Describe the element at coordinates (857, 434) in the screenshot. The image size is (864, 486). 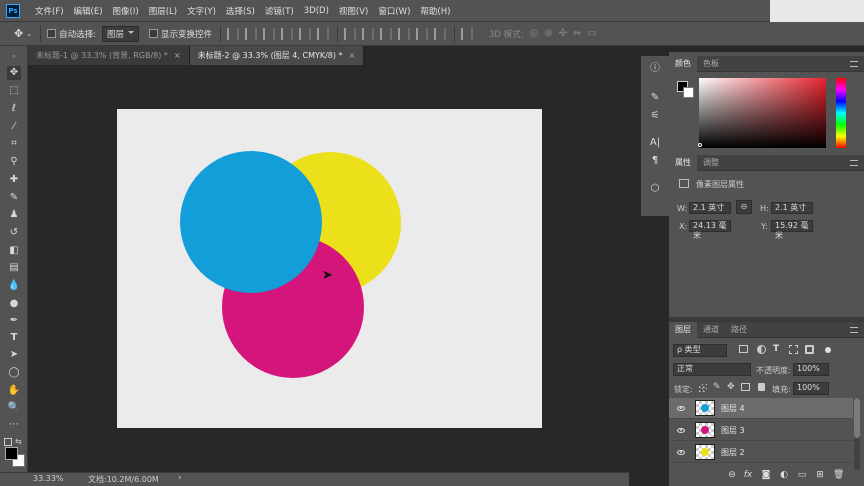
I see `layer-scrollbar` at that location.